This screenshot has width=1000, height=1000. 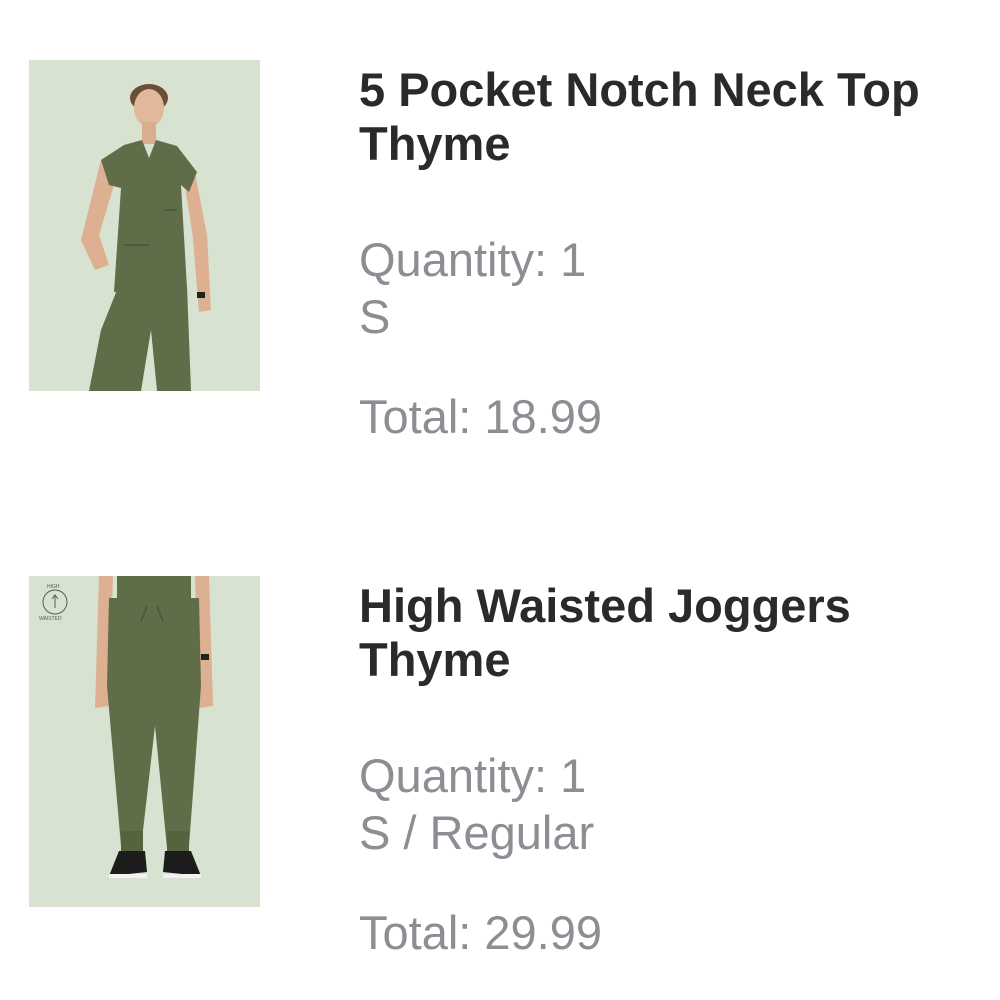 I want to click on item-title: High Waisted Joggers Thyme, so click(x=679, y=633).